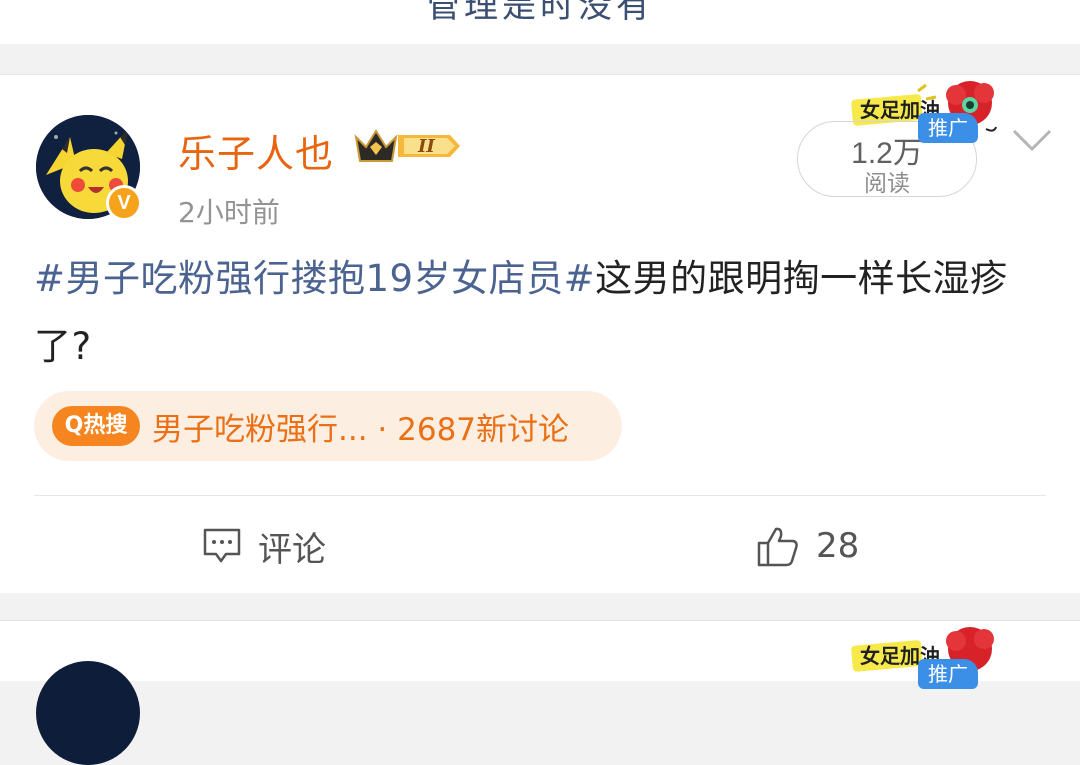 Image resolution: width=1080 pixels, height=765 pixels. What do you see at coordinates (948, 128) in the screenshot?
I see `promo-tag: 推广` at bounding box center [948, 128].